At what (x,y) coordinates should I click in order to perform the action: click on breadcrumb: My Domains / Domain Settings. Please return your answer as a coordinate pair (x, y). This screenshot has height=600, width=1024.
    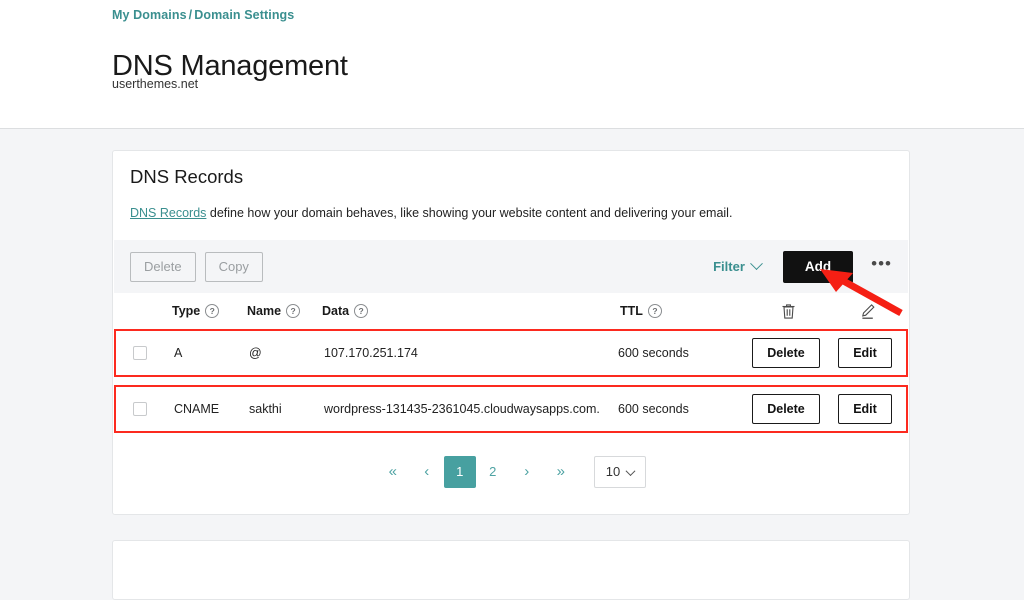
    Looking at the image, I should click on (203, 15).